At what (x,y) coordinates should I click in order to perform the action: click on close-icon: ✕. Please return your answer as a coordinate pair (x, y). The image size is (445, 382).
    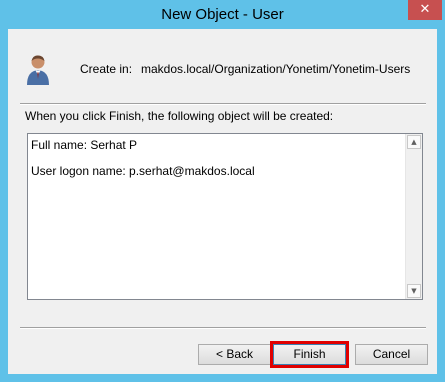
    Looking at the image, I should click on (425, 9).